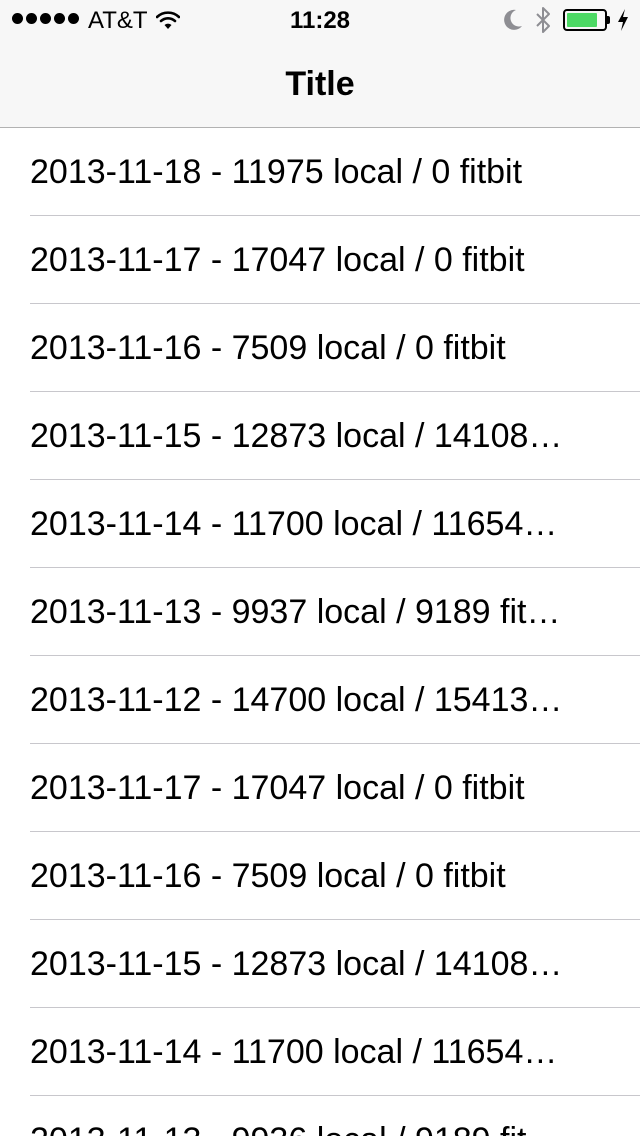 Image resolution: width=640 pixels, height=1136 pixels. Describe the element at coordinates (320, 64) in the screenshot. I see `header: AT&T 11:28 Title` at that location.